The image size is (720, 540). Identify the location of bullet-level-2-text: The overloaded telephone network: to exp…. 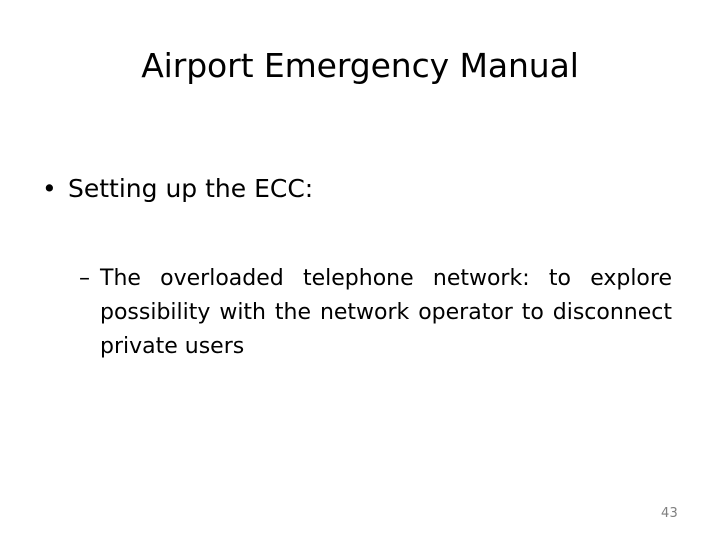
(386, 312).